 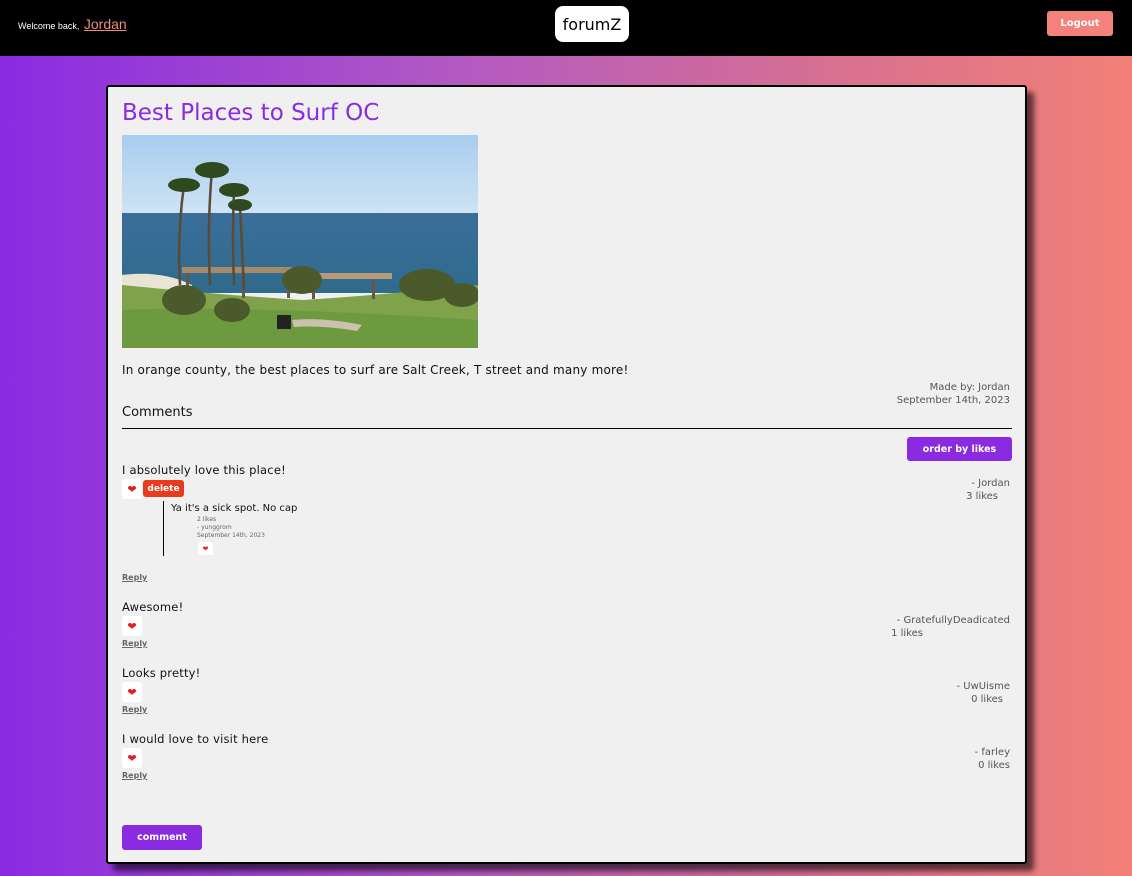 I want to click on welcome-prefix: Welcome back,, so click(x=49, y=26).